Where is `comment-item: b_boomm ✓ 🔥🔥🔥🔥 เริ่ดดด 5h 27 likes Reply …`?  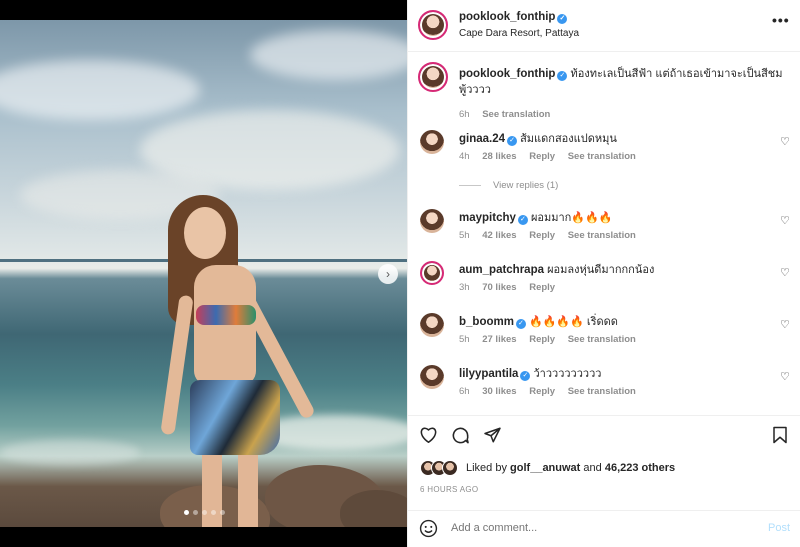 comment-item: b_boomm ✓ 🔥🔥🔥🔥 เริ่ดดด 5h 27 likes Reply … is located at coordinates (604, 339).